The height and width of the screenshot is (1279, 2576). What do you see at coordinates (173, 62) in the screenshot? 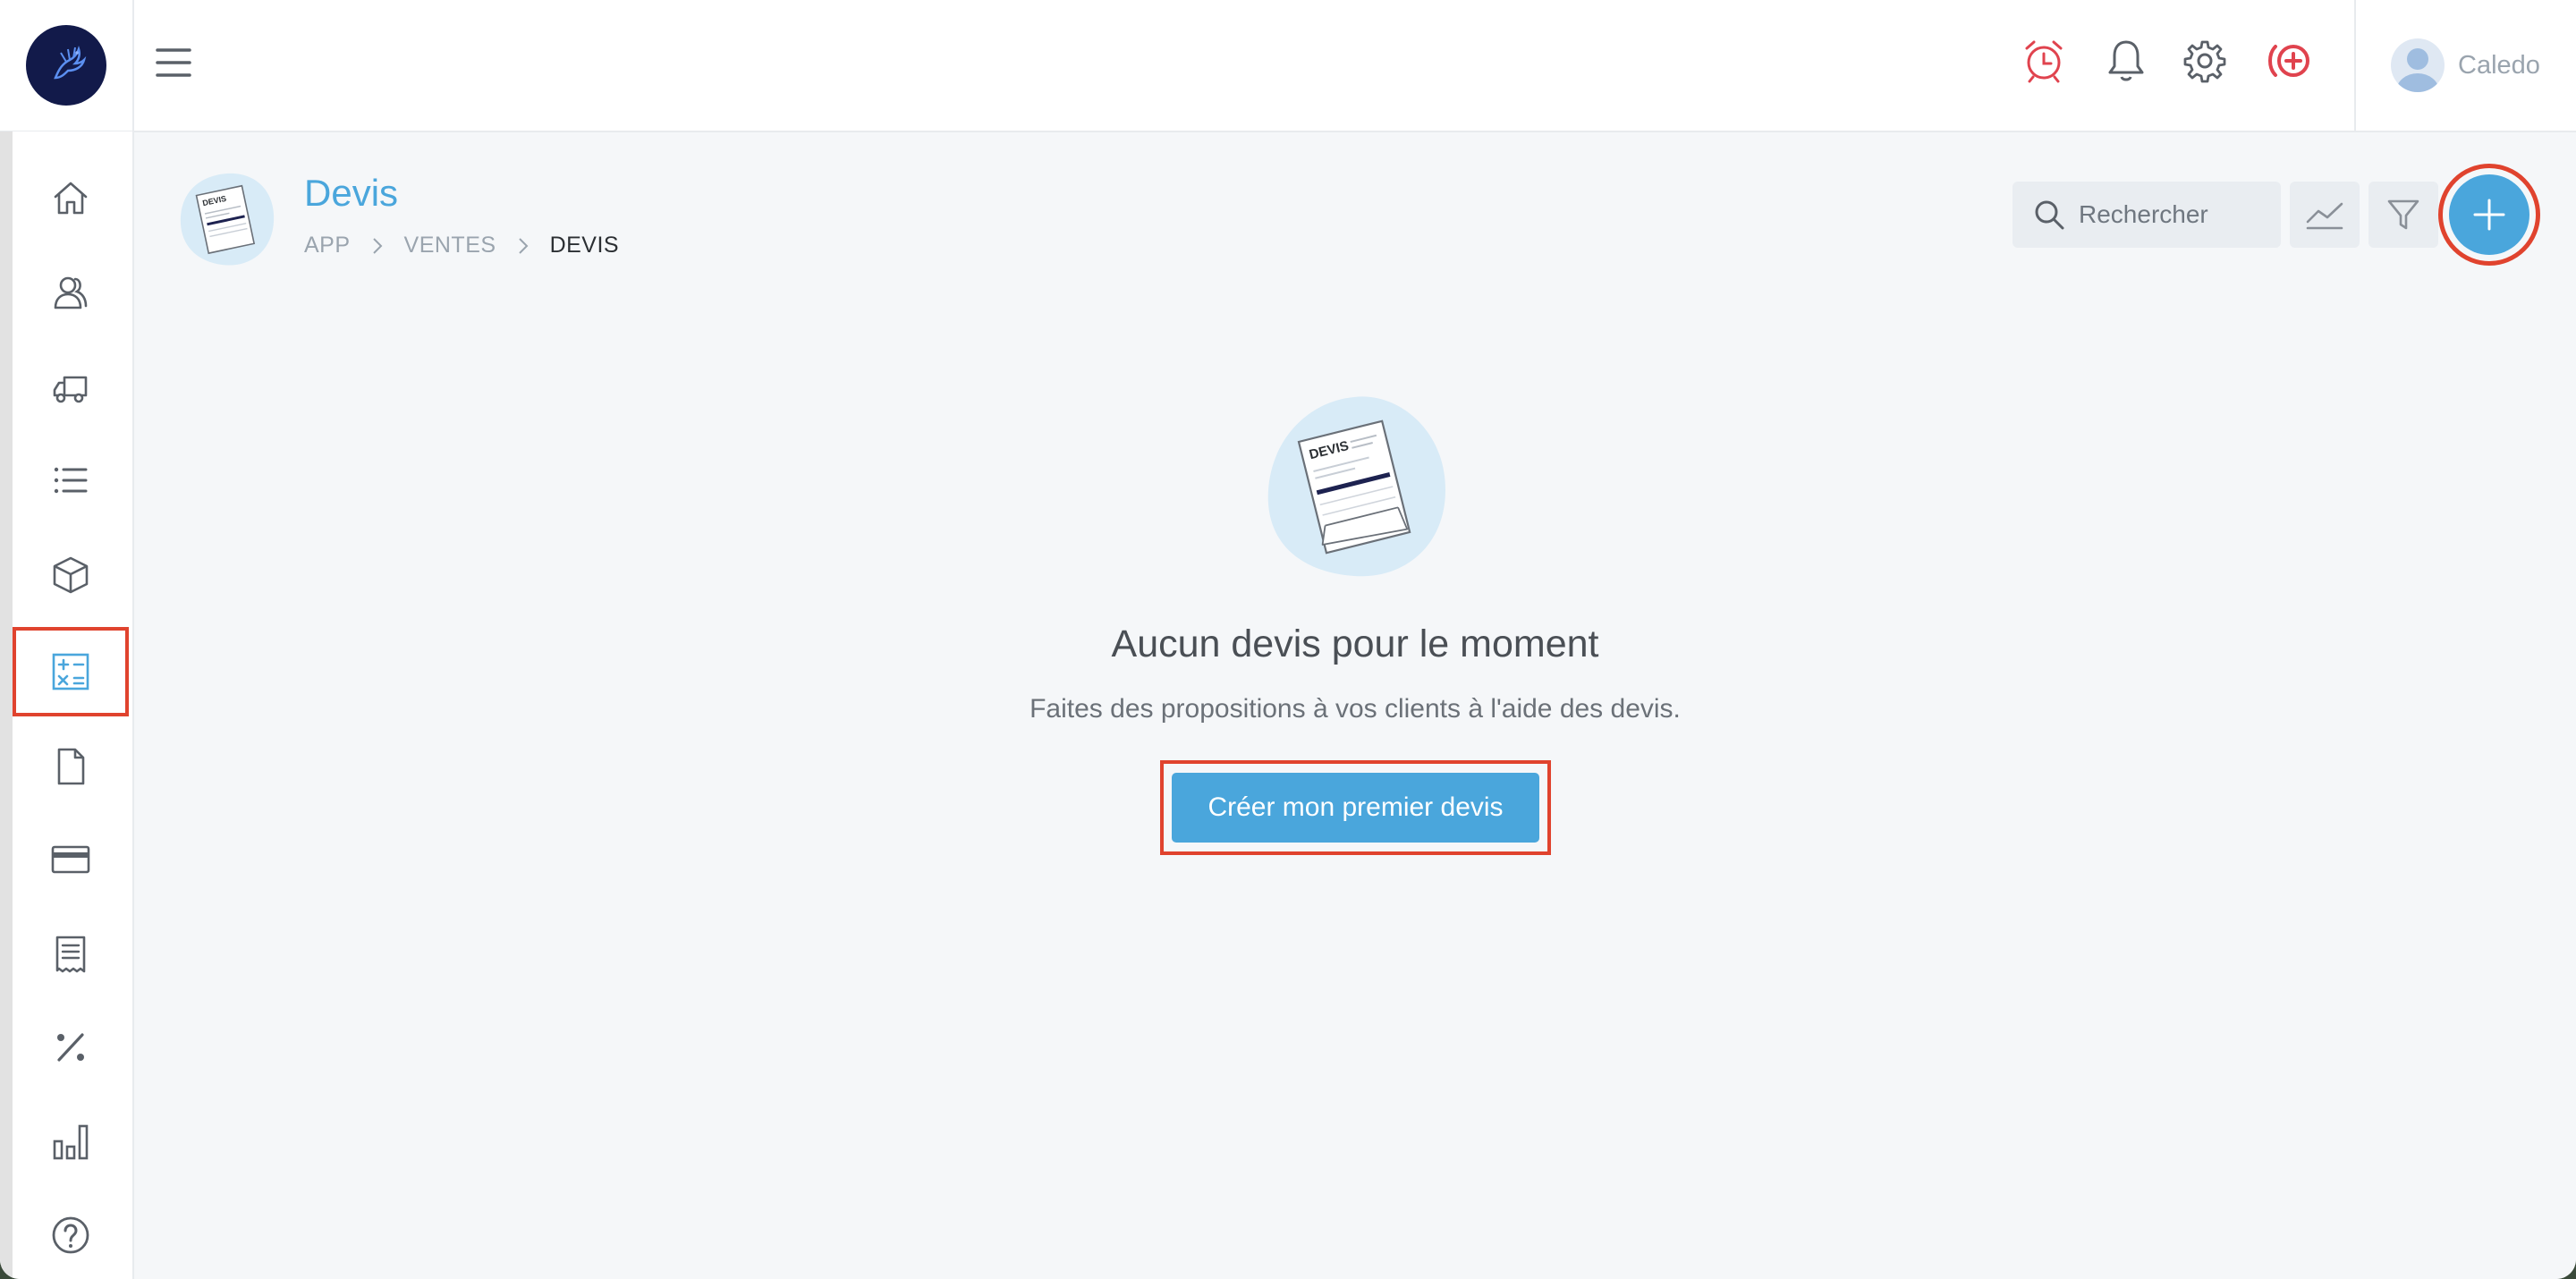
I see `menu-icon` at bounding box center [173, 62].